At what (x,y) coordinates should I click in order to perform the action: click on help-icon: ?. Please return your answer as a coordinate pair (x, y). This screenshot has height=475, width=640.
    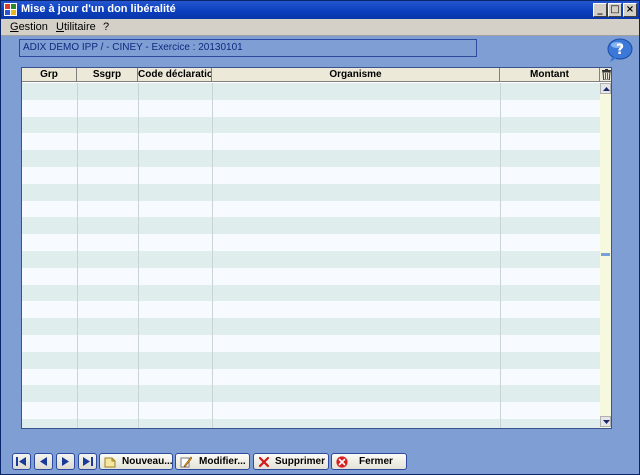
    Looking at the image, I should click on (620, 50).